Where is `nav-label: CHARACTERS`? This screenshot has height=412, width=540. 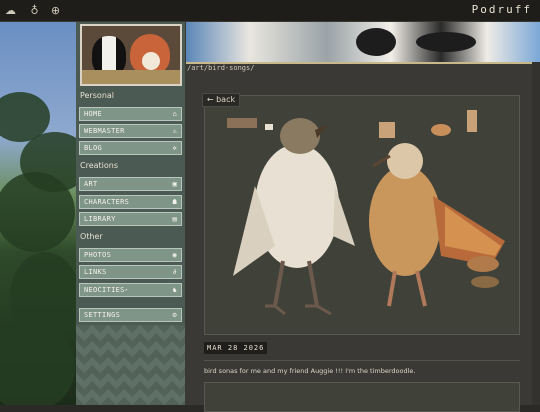 nav-label: CHARACTERS is located at coordinates (107, 202).